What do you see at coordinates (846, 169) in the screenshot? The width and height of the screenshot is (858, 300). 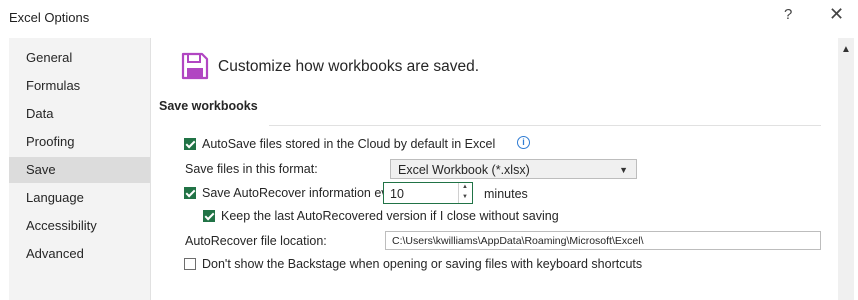 I see `vertical-scrollbar: ▲` at bounding box center [846, 169].